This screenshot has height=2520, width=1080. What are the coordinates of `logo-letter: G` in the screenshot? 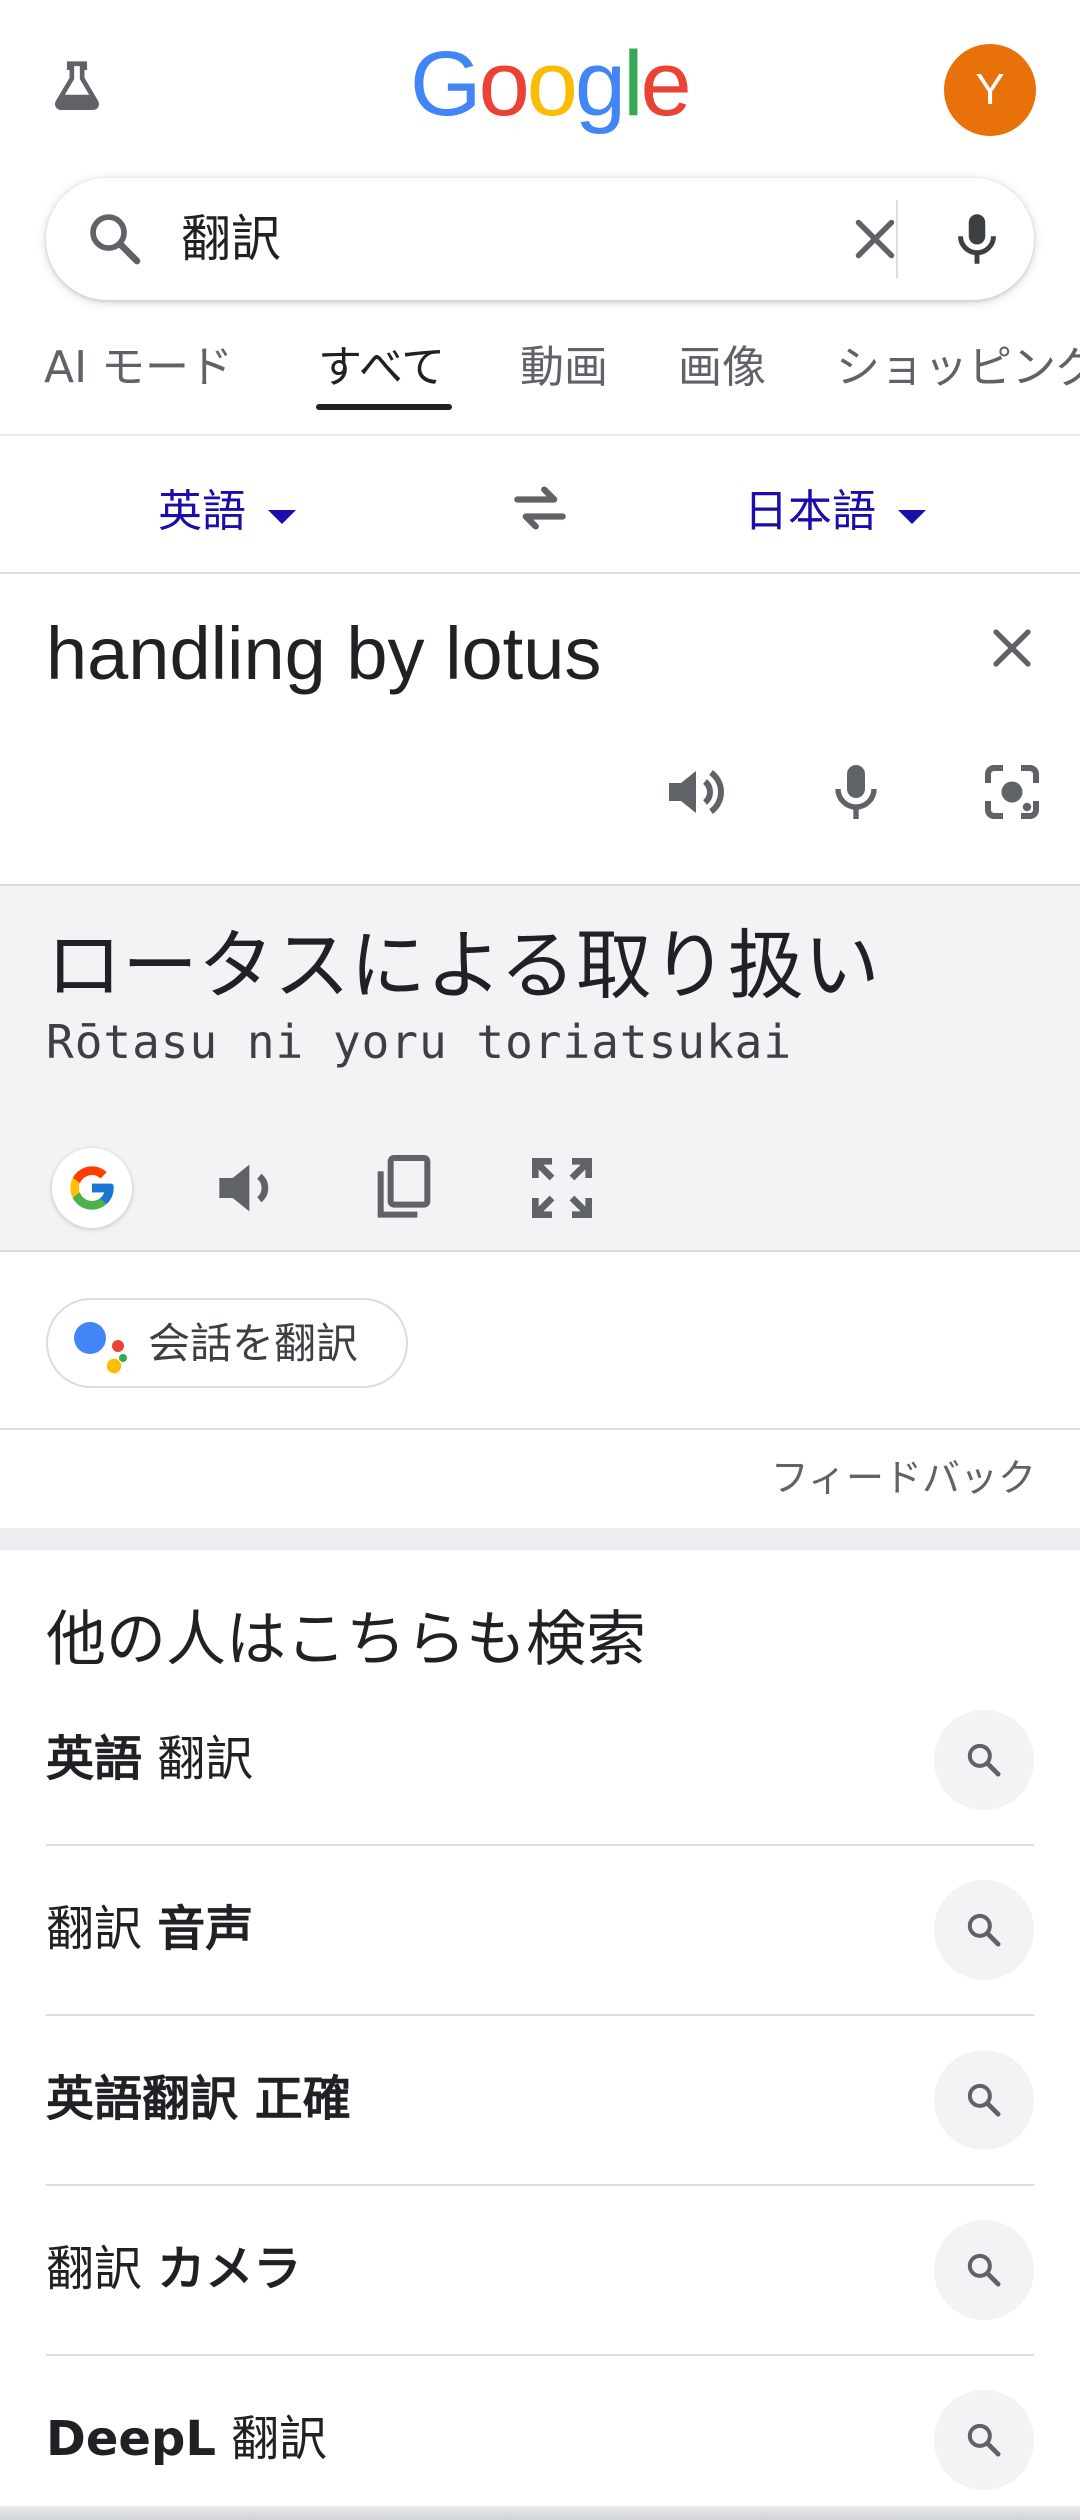 It's located at (446, 84).